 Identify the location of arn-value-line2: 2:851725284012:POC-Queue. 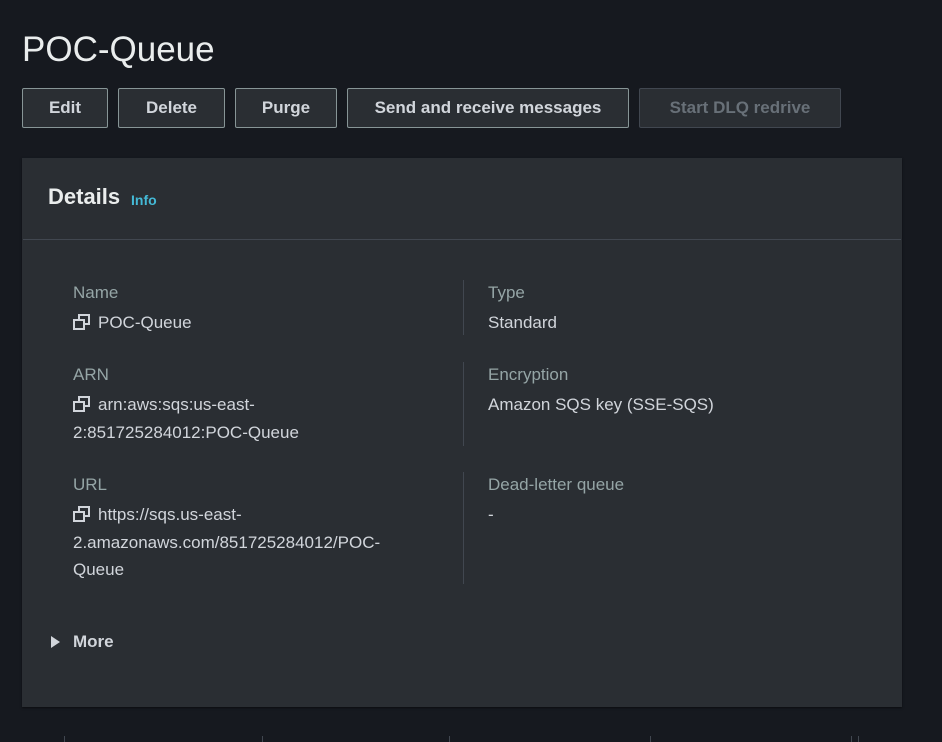
(186, 432).